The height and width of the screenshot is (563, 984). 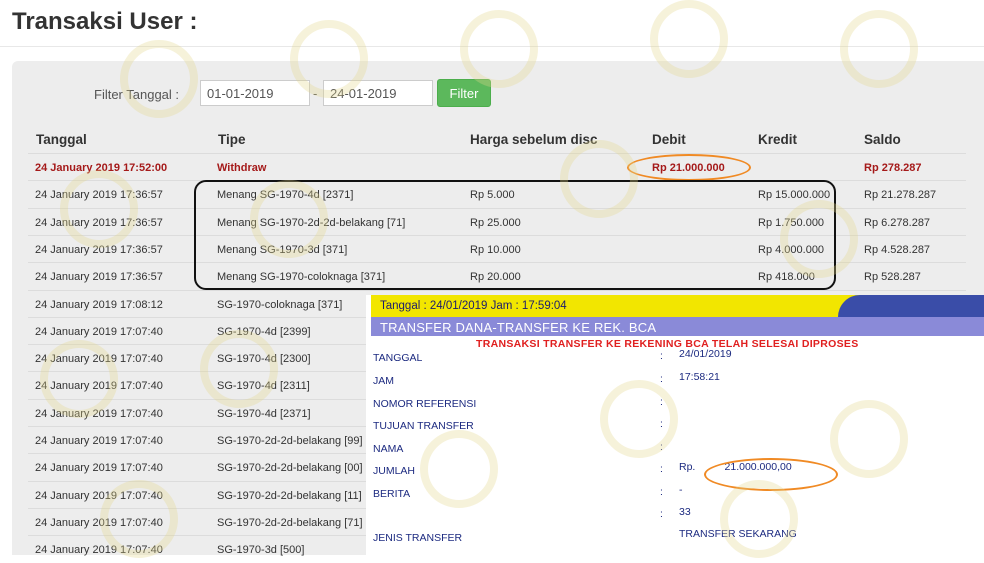 I want to click on amount-highlight-oval, so click(x=771, y=474).